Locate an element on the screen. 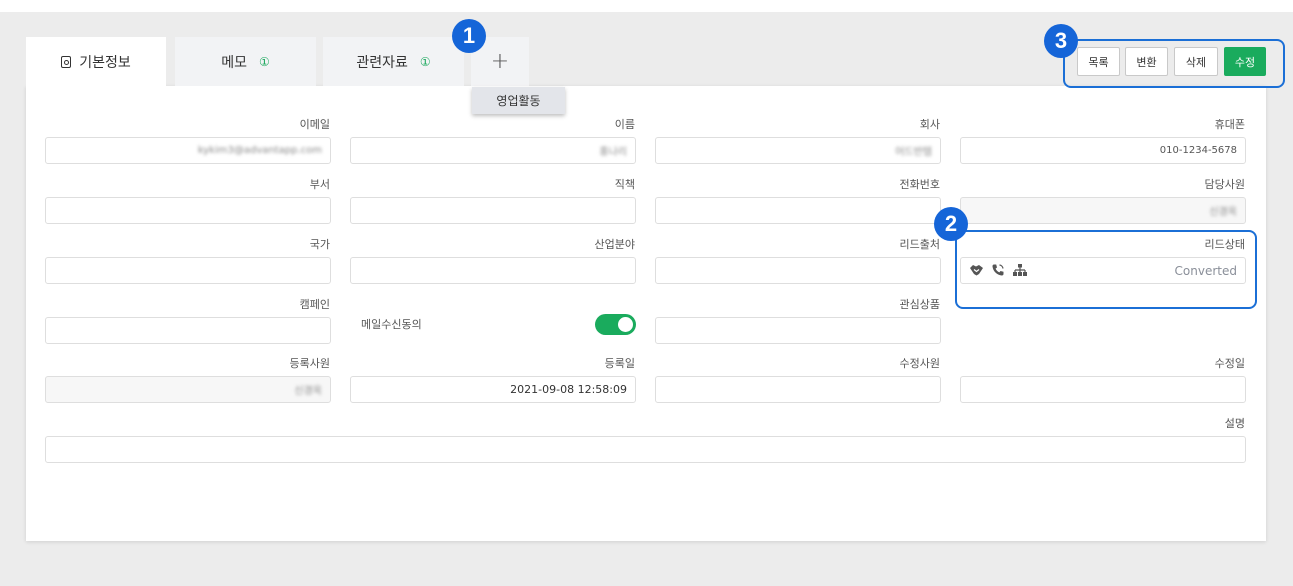 The image size is (1293, 586). company-value: 어드반템 is located at coordinates (913, 152).